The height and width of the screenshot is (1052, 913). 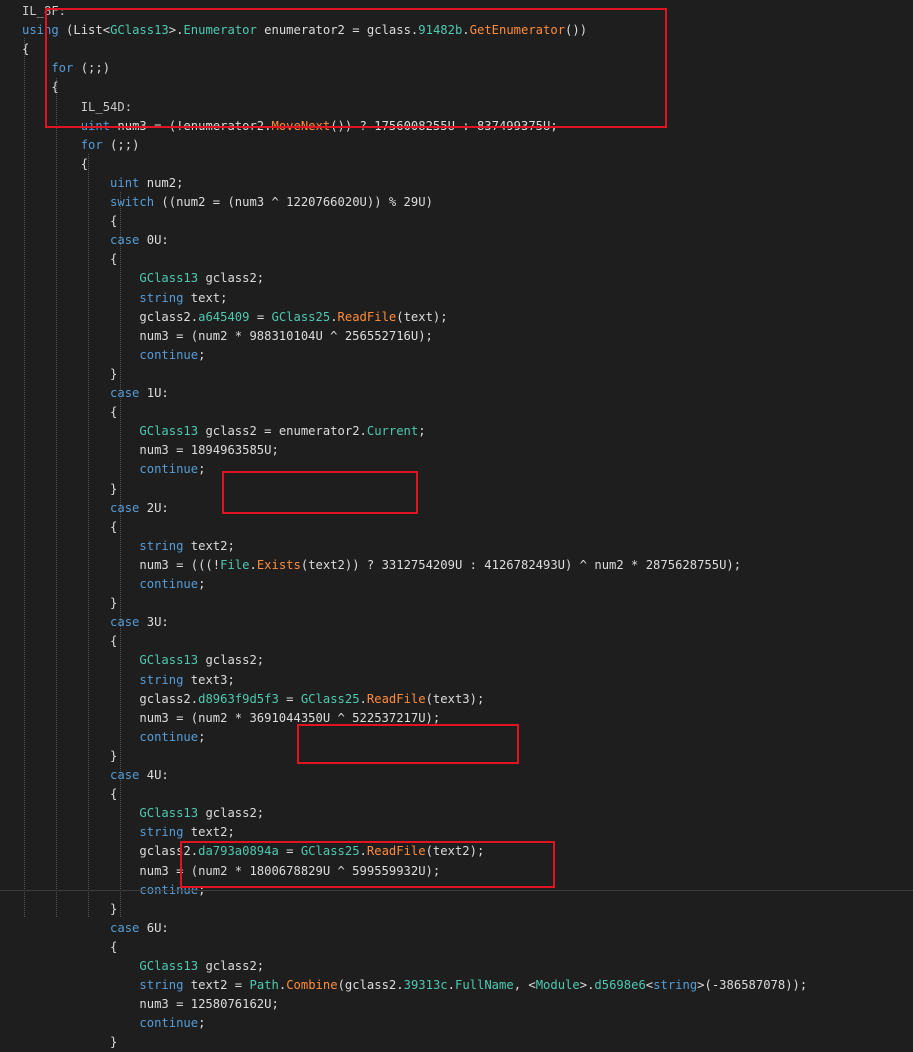 What do you see at coordinates (121, 564) in the screenshot?
I see `code-token: num3 = (((!` at bounding box center [121, 564].